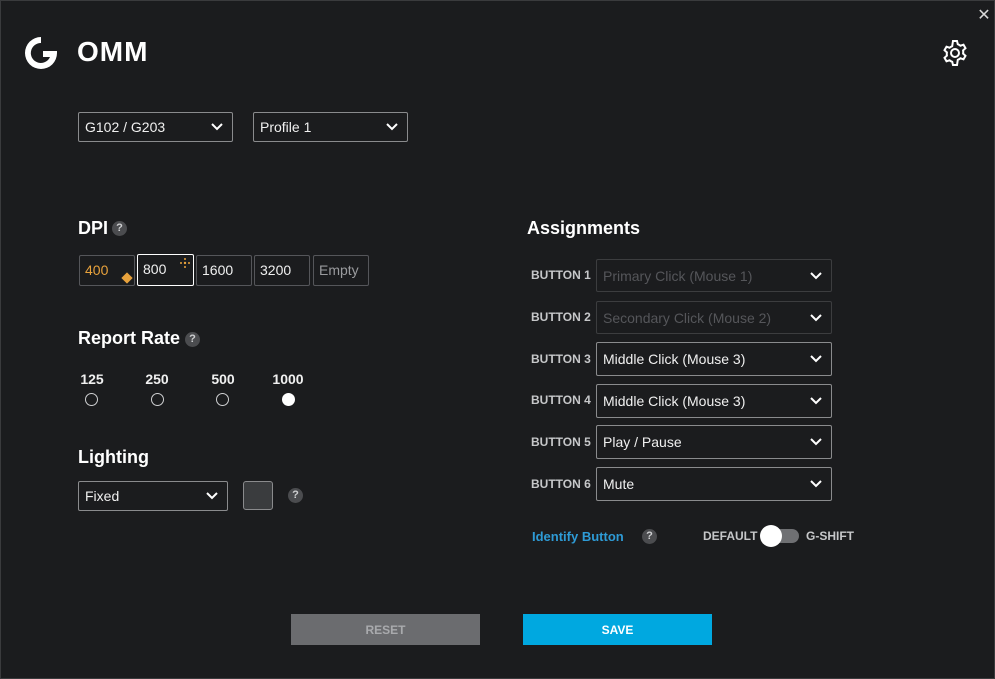 The image size is (995, 679). I want to click on button-3-assignment-select: Middle Click (Mouse 3), so click(714, 359).